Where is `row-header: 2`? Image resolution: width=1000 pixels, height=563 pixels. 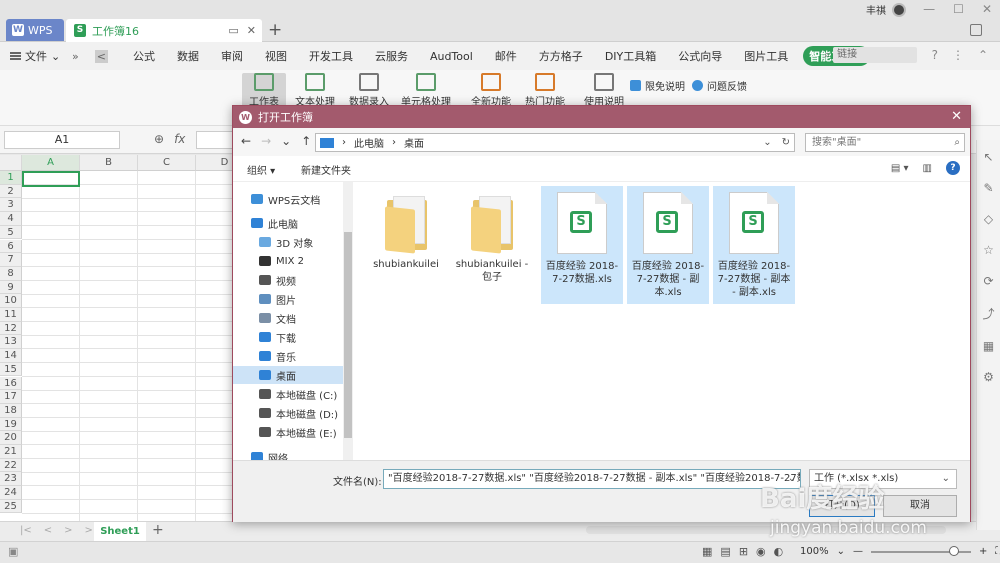
row-header: 2 is located at coordinates (11, 191).